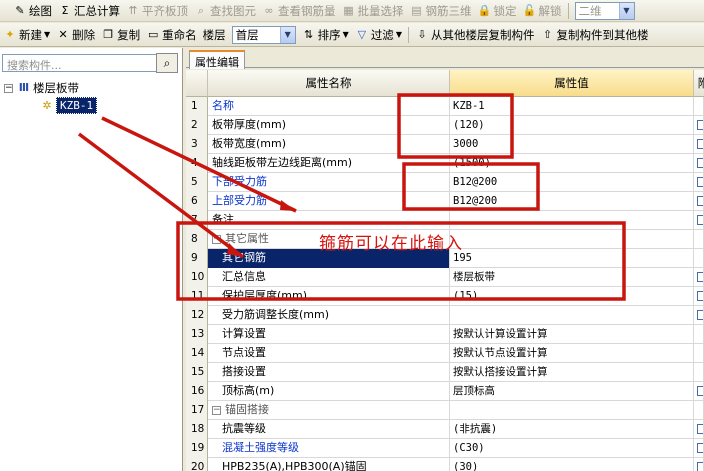  I want to click on table-row: 3 板带宽度(mm) 3000, so click(445, 144).